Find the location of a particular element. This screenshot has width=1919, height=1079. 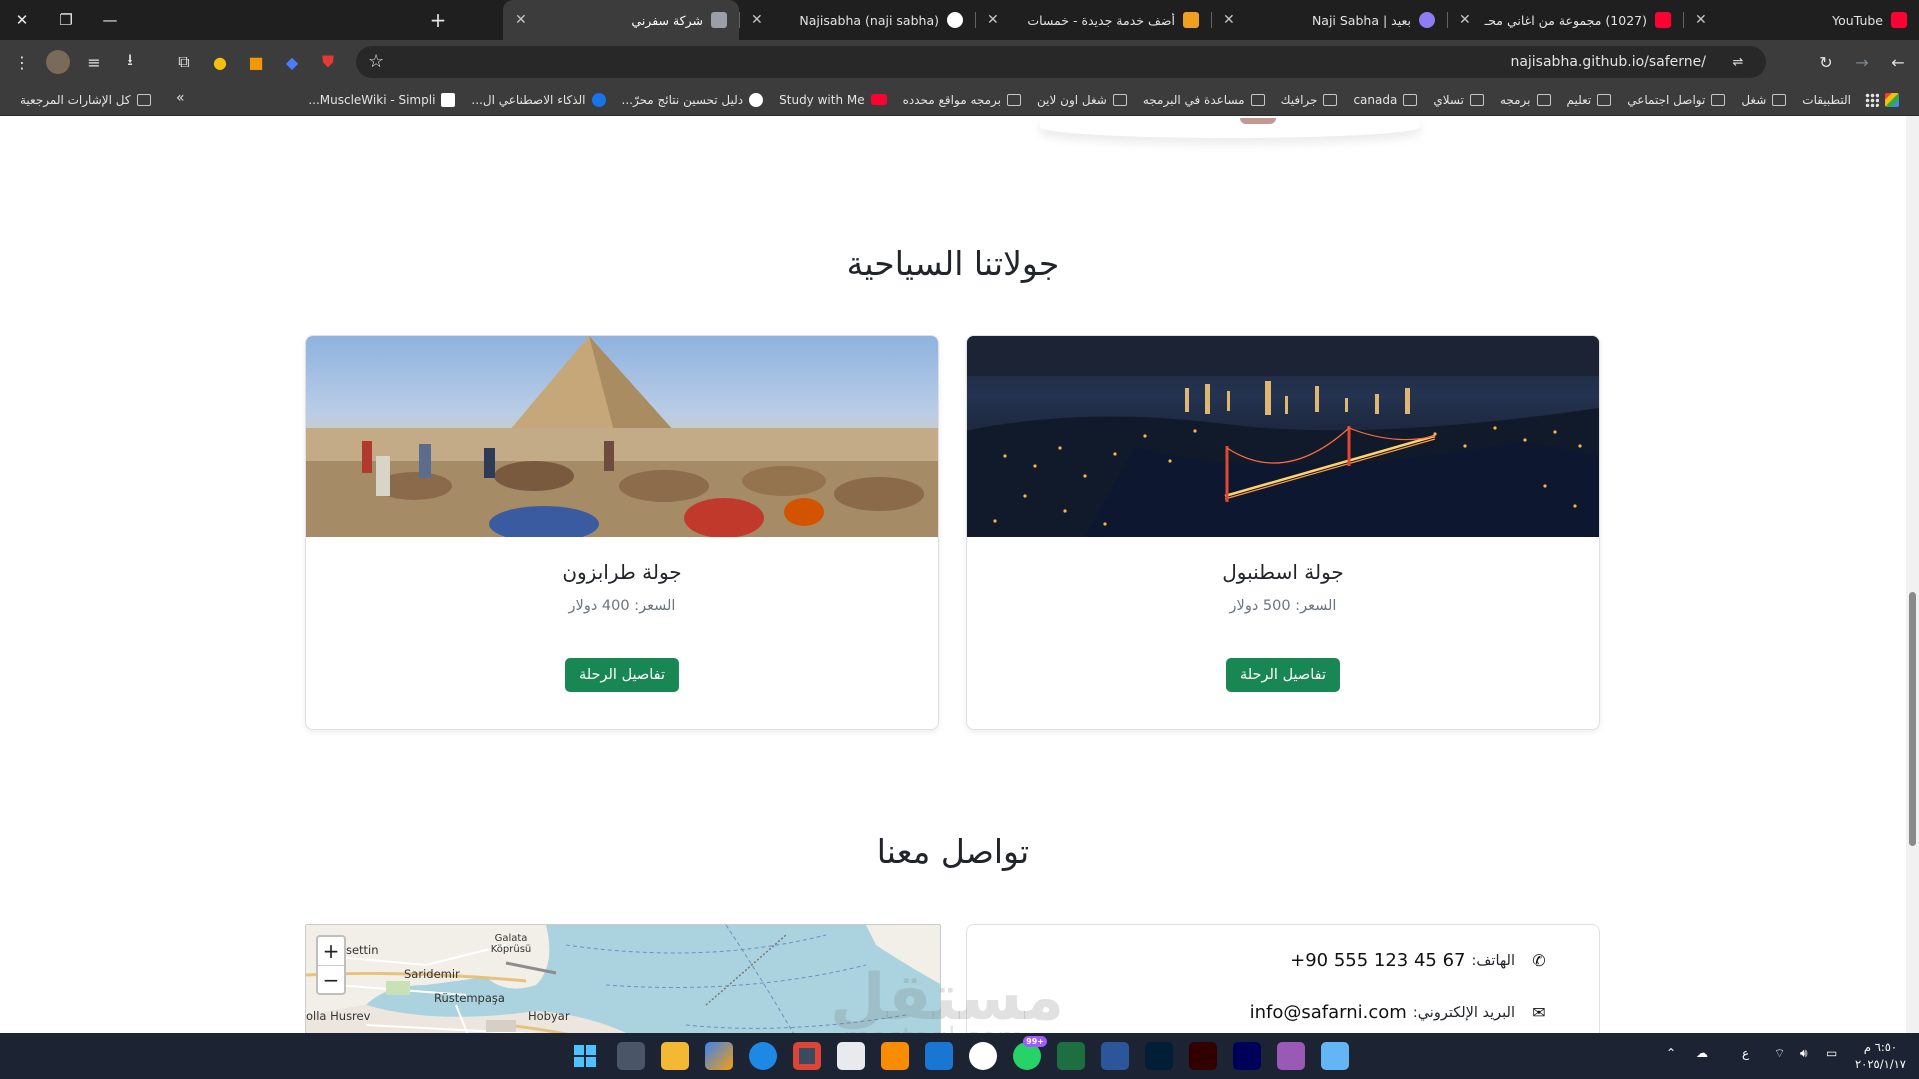

bookmark-folder: تواصل اجتماعي is located at coordinates (1676, 100).